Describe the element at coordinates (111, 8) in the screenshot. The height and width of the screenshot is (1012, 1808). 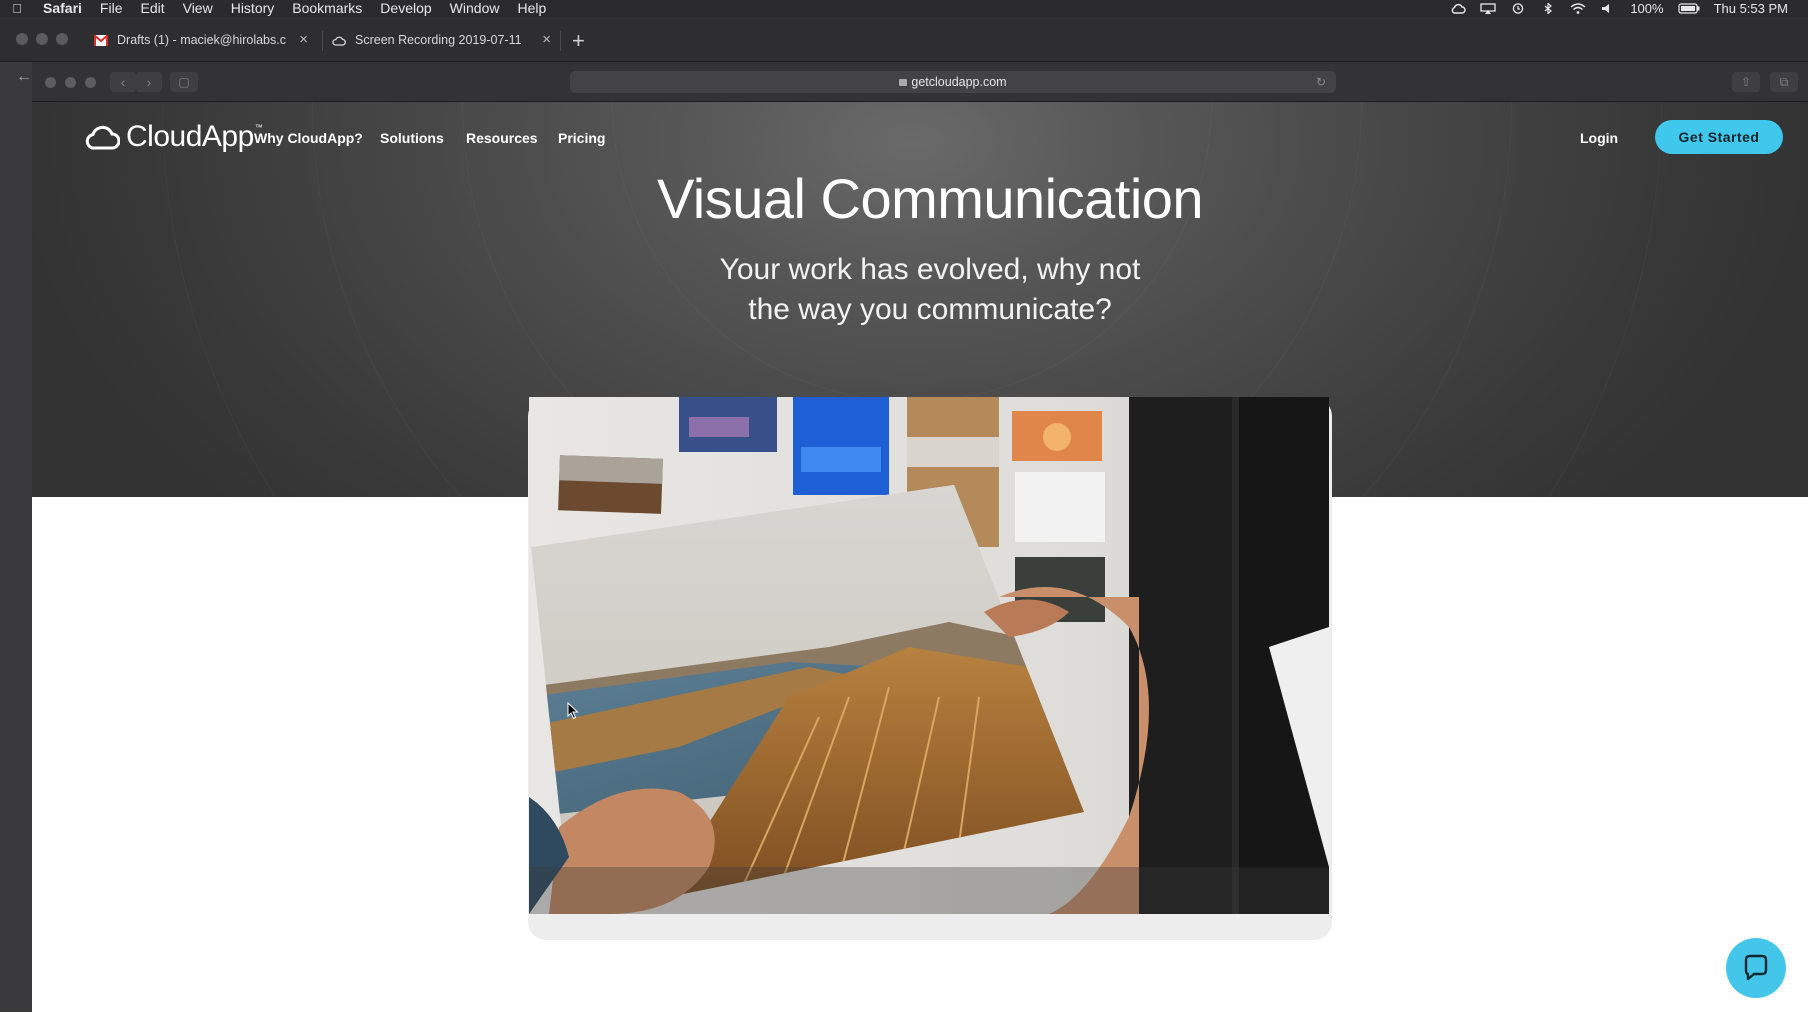
I see `menu-file: File` at that location.